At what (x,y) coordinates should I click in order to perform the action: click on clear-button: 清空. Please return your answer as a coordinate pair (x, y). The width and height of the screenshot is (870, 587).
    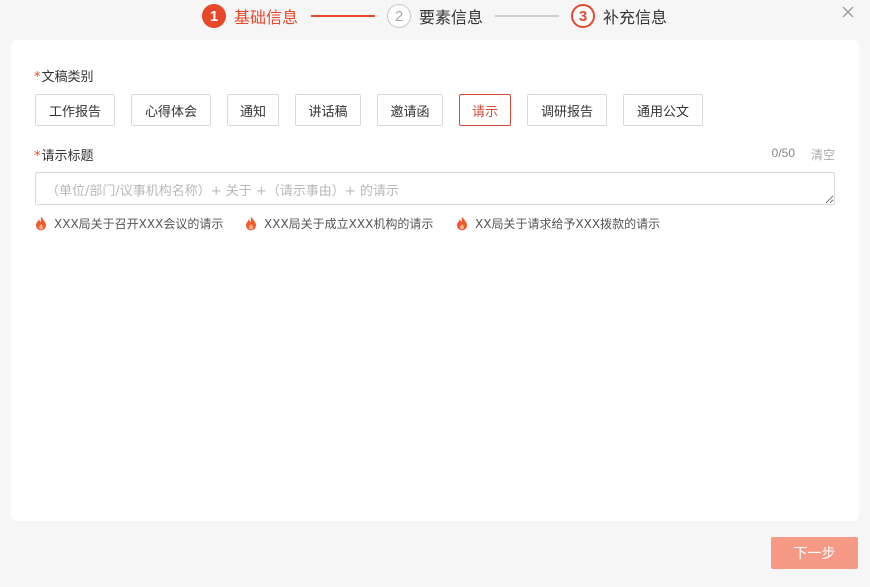
    Looking at the image, I should click on (823, 154).